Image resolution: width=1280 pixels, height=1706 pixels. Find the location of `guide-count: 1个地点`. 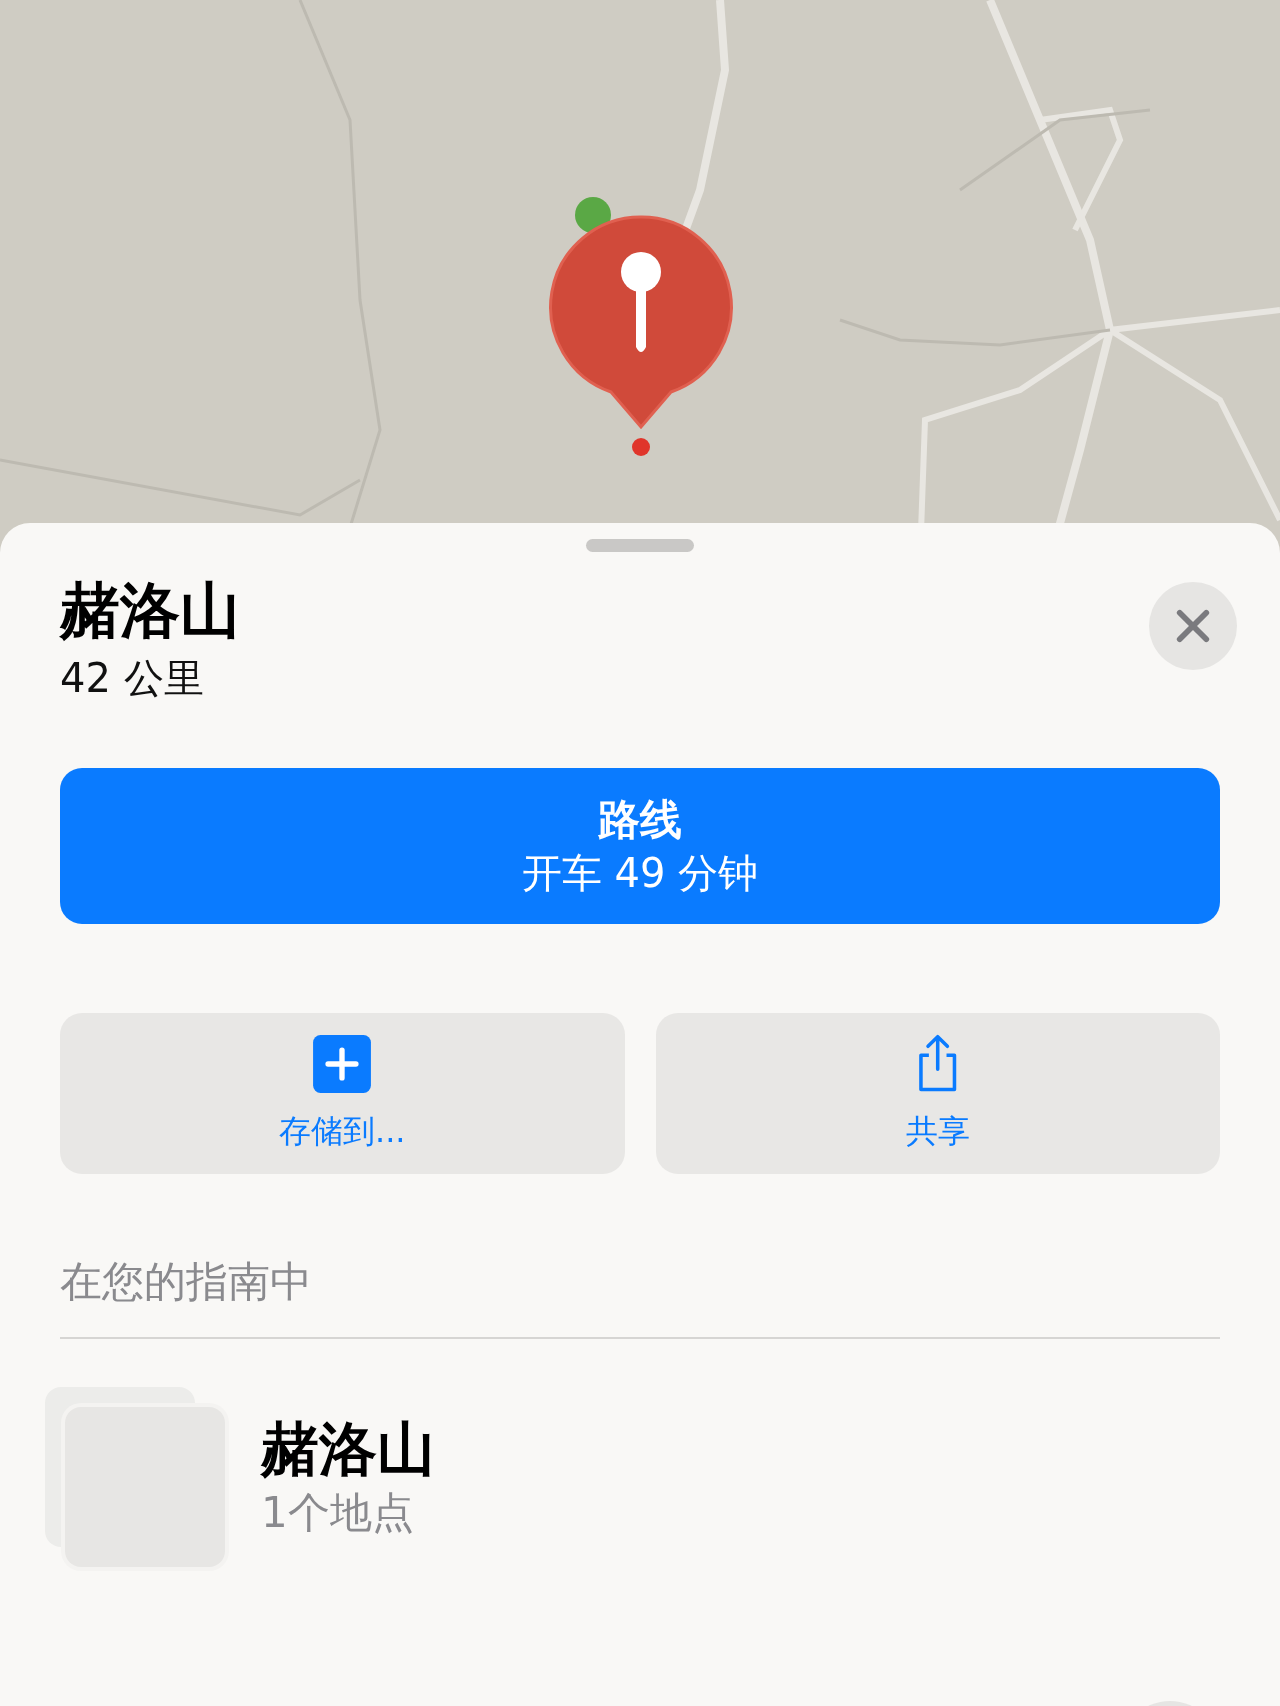

guide-count: 1个地点 is located at coordinates (338, 1513).